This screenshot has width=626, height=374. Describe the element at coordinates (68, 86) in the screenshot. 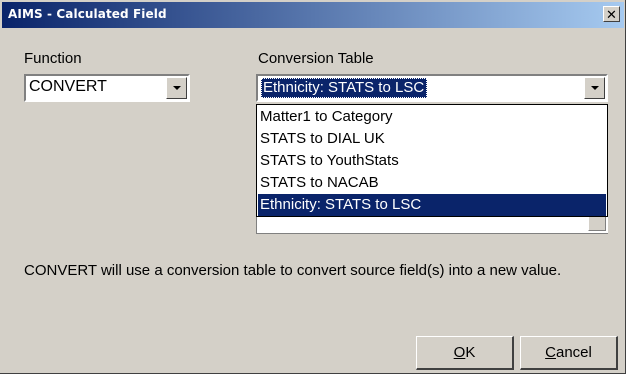

I see `function-select-value: CONVERT` at that location.